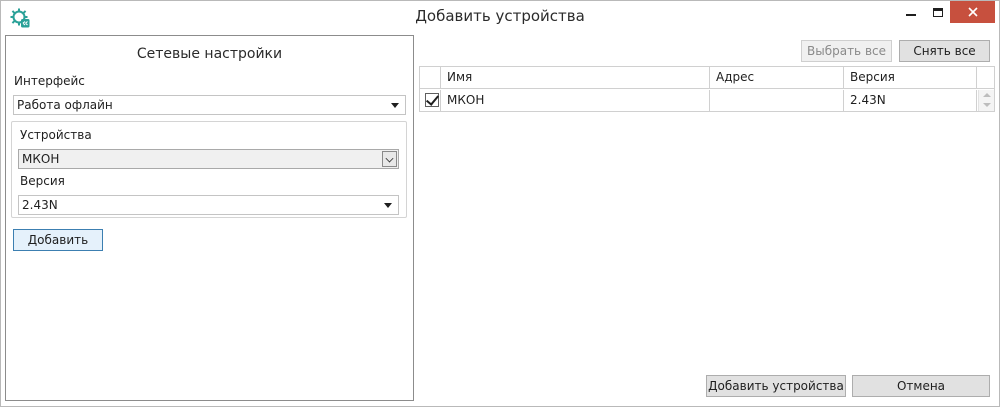  I want to click on close-icon, so click(972, 12).